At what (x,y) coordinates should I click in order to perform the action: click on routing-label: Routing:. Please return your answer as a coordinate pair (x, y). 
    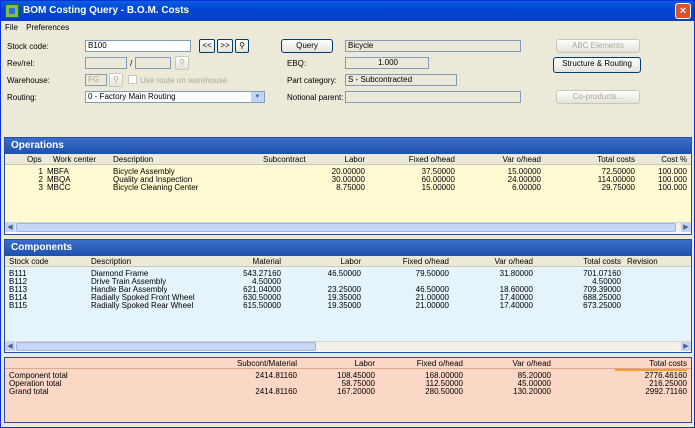
    Looking at the image, I should click on (22, 97).